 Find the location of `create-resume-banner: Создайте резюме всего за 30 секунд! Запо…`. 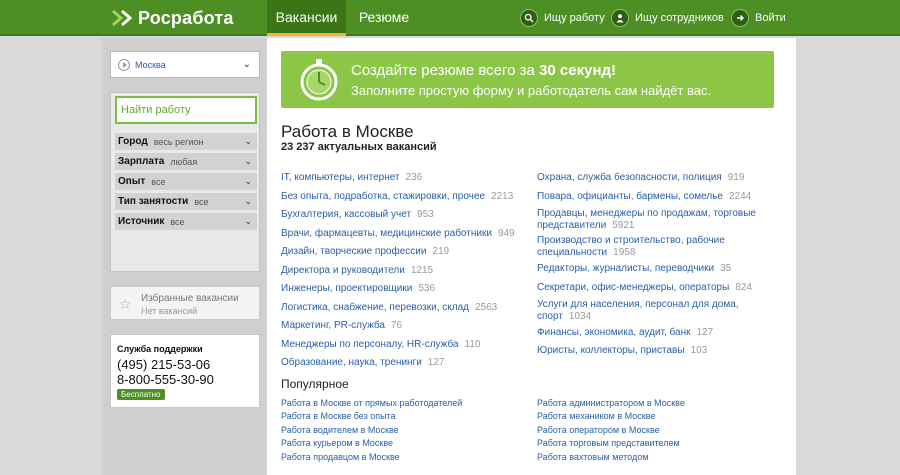

create-resume-banner: Создайте резюме всего за 30 секунд! Запо… is located at coordinates (527, 79).